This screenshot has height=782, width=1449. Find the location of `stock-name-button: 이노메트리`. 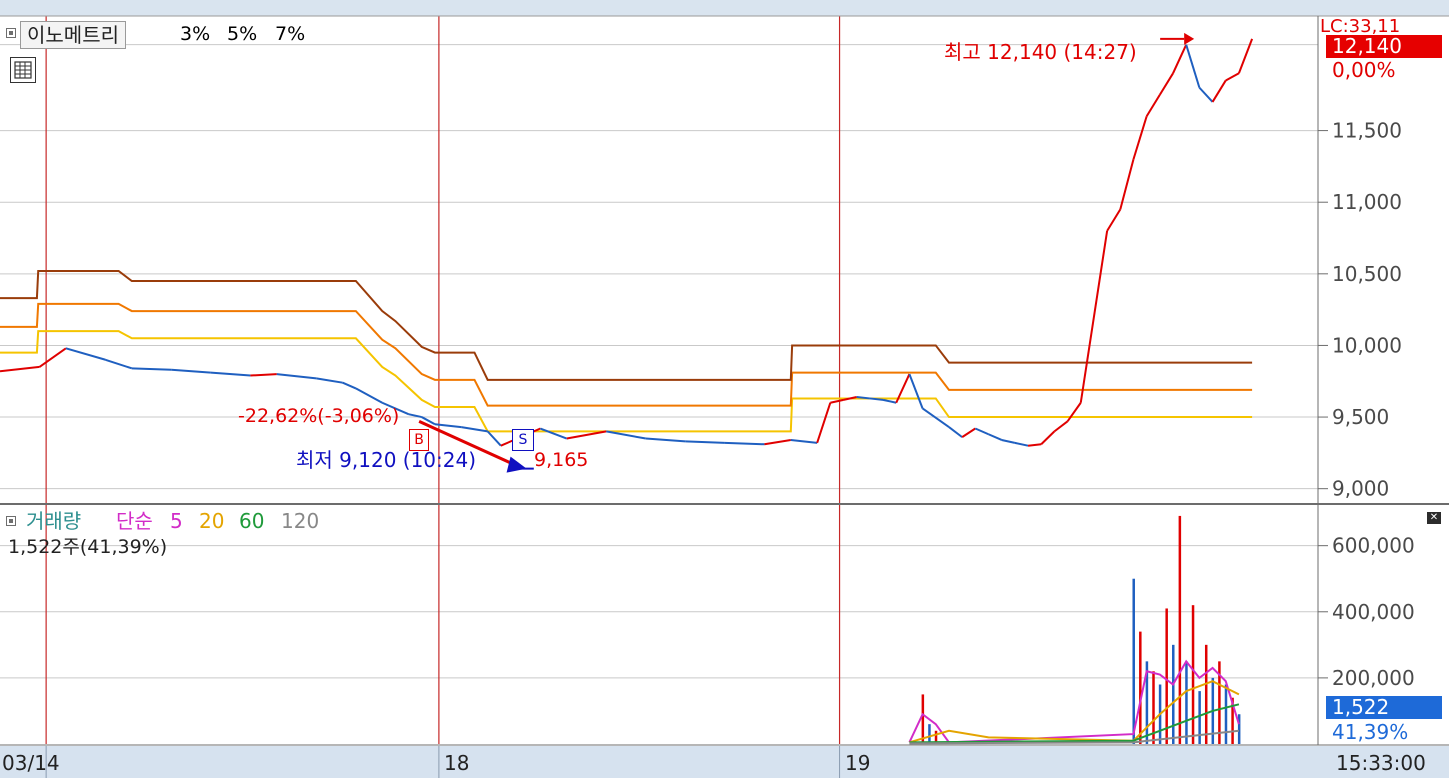

stock-name-button: 이노메트리 is located at coordinates (73, 35).